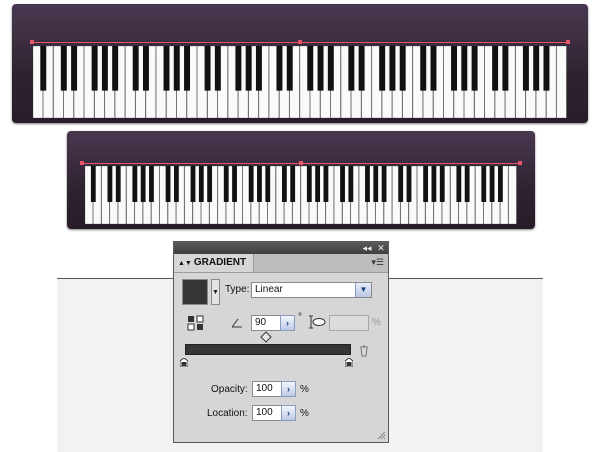 The height and width of the screenshot is (452, 600). I want to click on location-stepper-button: ›, so click(288, 413).